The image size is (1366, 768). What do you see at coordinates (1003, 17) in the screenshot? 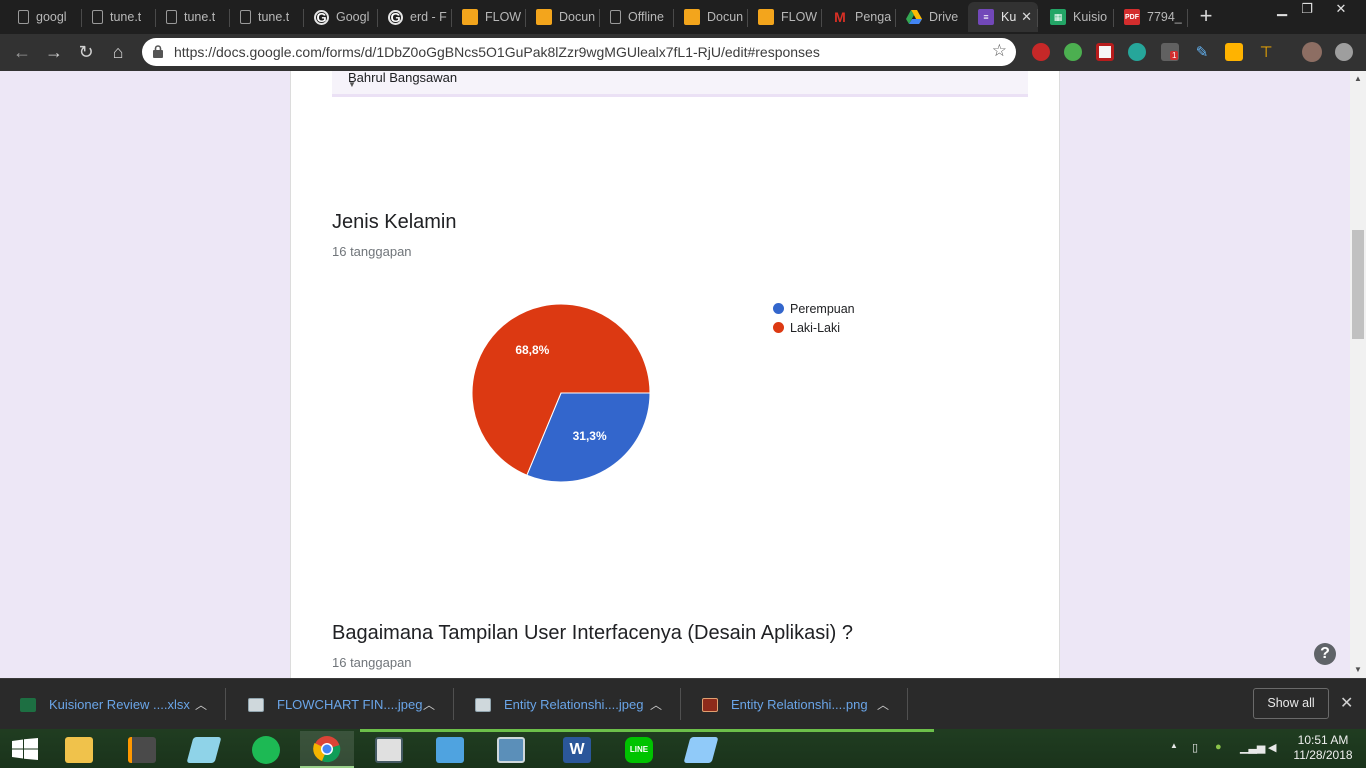
I see `browser-tab-active: ≡ Ku ✕` at bounding box center [1003, 17].